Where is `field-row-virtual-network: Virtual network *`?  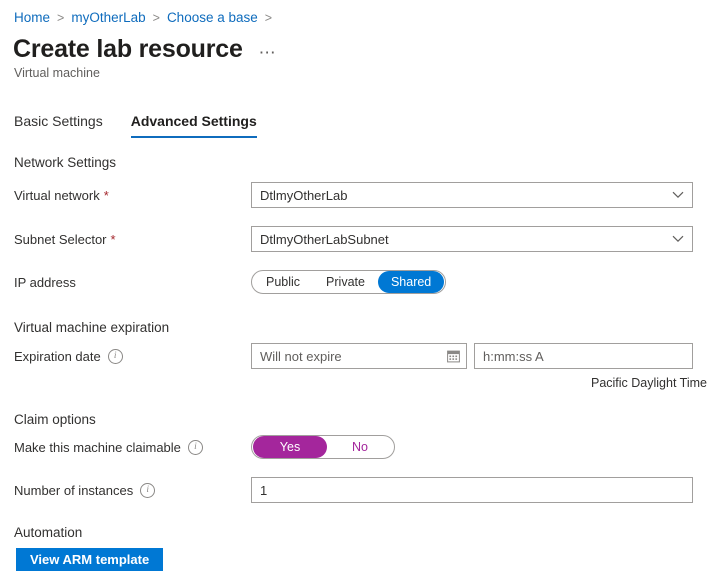
field-row-virtual-network: Virtual network * is located at coordinates (357, 195).